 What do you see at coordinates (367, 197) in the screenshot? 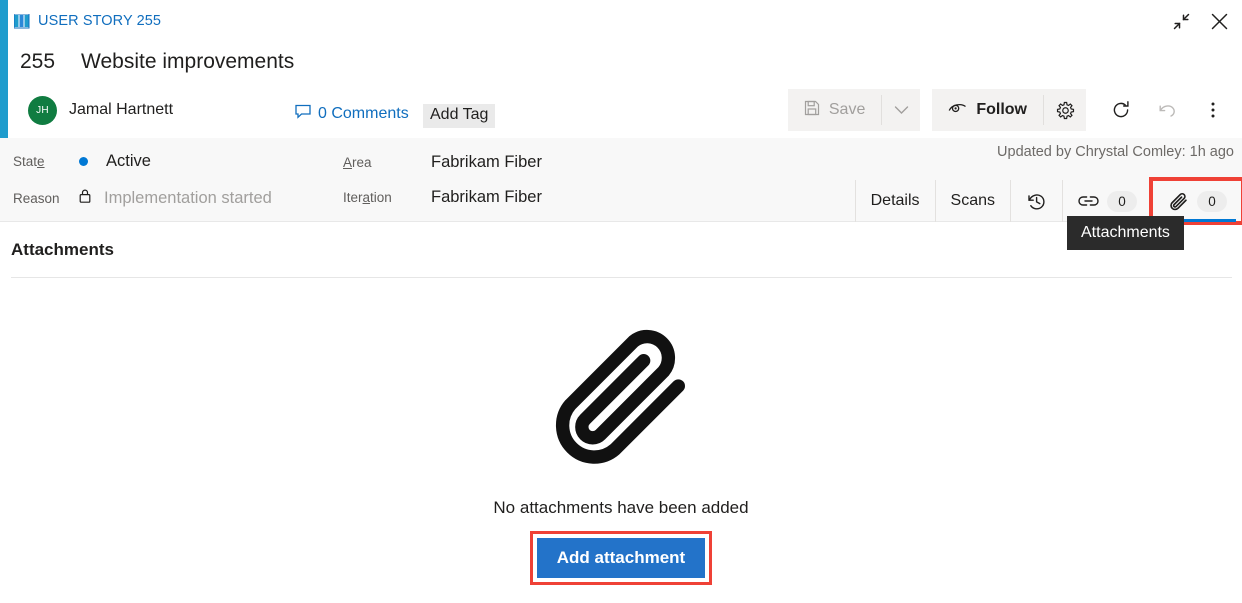
I see `field-iteration-label: Iteration` at bounding box center [367, 197].